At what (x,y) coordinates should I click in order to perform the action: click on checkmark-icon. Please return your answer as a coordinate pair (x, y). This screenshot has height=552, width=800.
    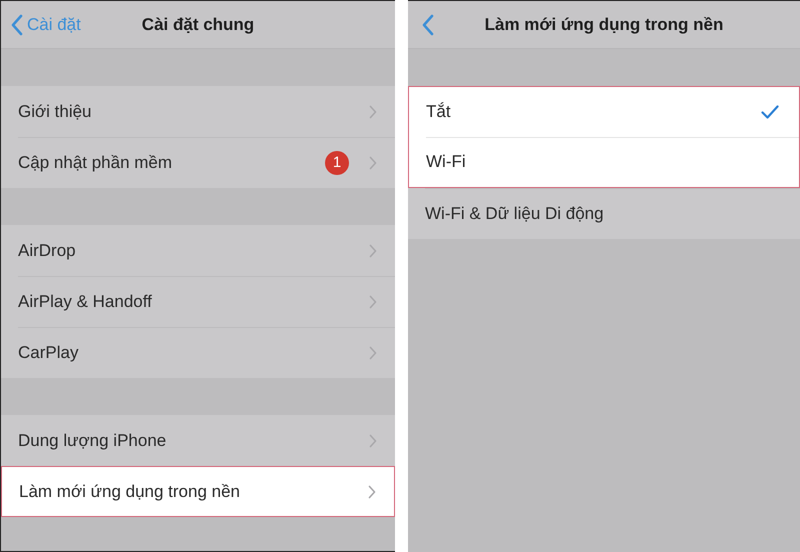
    Looking at the image, I should click on (770, 112).